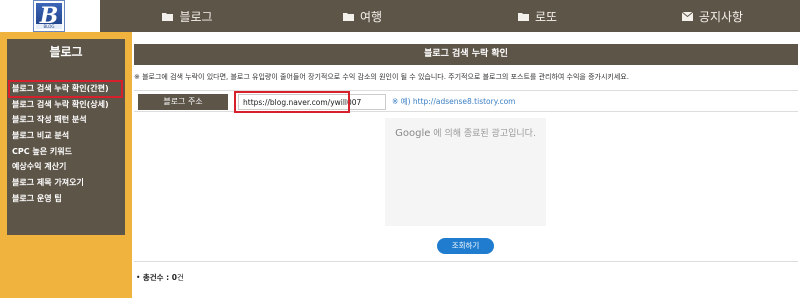 Image resolution: width=800 pixels, height=298 pixels. Describe the element at coordinates (465, 172) in the screenshot. I see `ad-placeholder: Google 에 의해 종료된 광고입니다.` at that location.